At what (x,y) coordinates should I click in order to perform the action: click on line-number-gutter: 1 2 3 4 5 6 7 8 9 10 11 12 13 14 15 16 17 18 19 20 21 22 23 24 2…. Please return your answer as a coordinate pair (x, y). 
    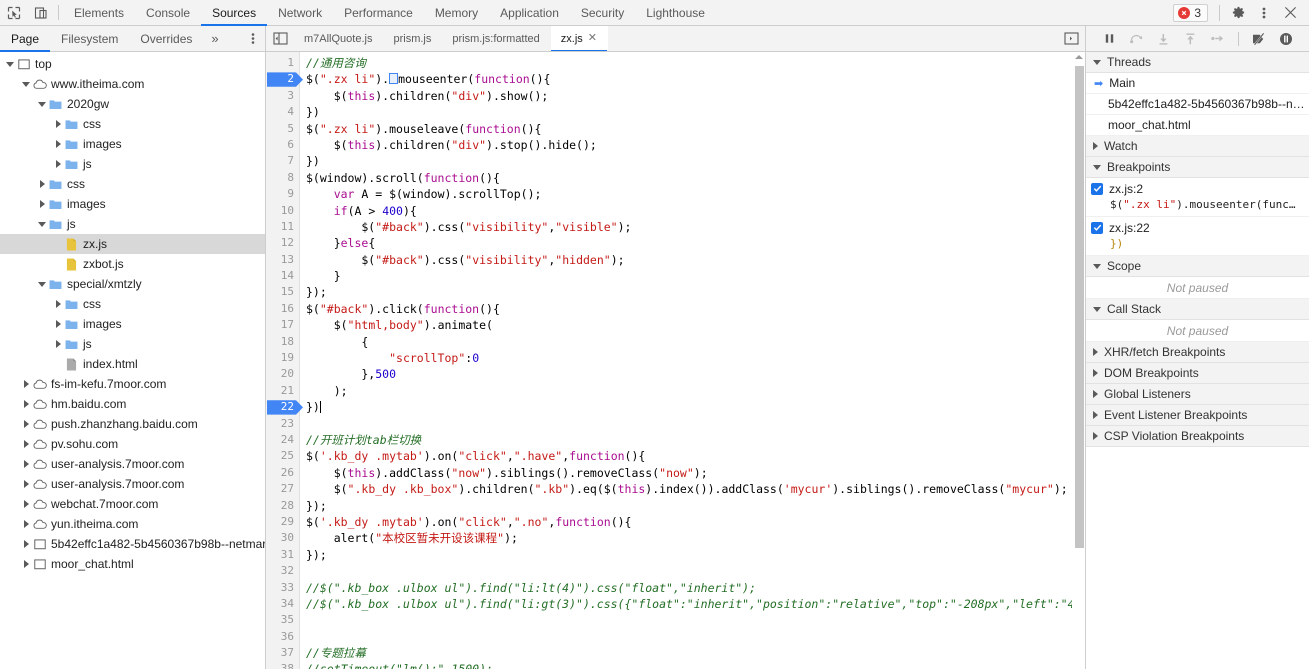
    Looking at the image, I should click on (283, 360).